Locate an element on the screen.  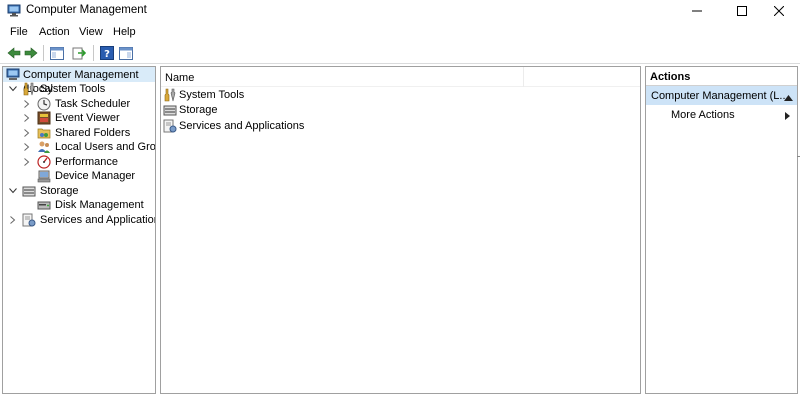
device-manager-icon is located at coordinates (44, 176).